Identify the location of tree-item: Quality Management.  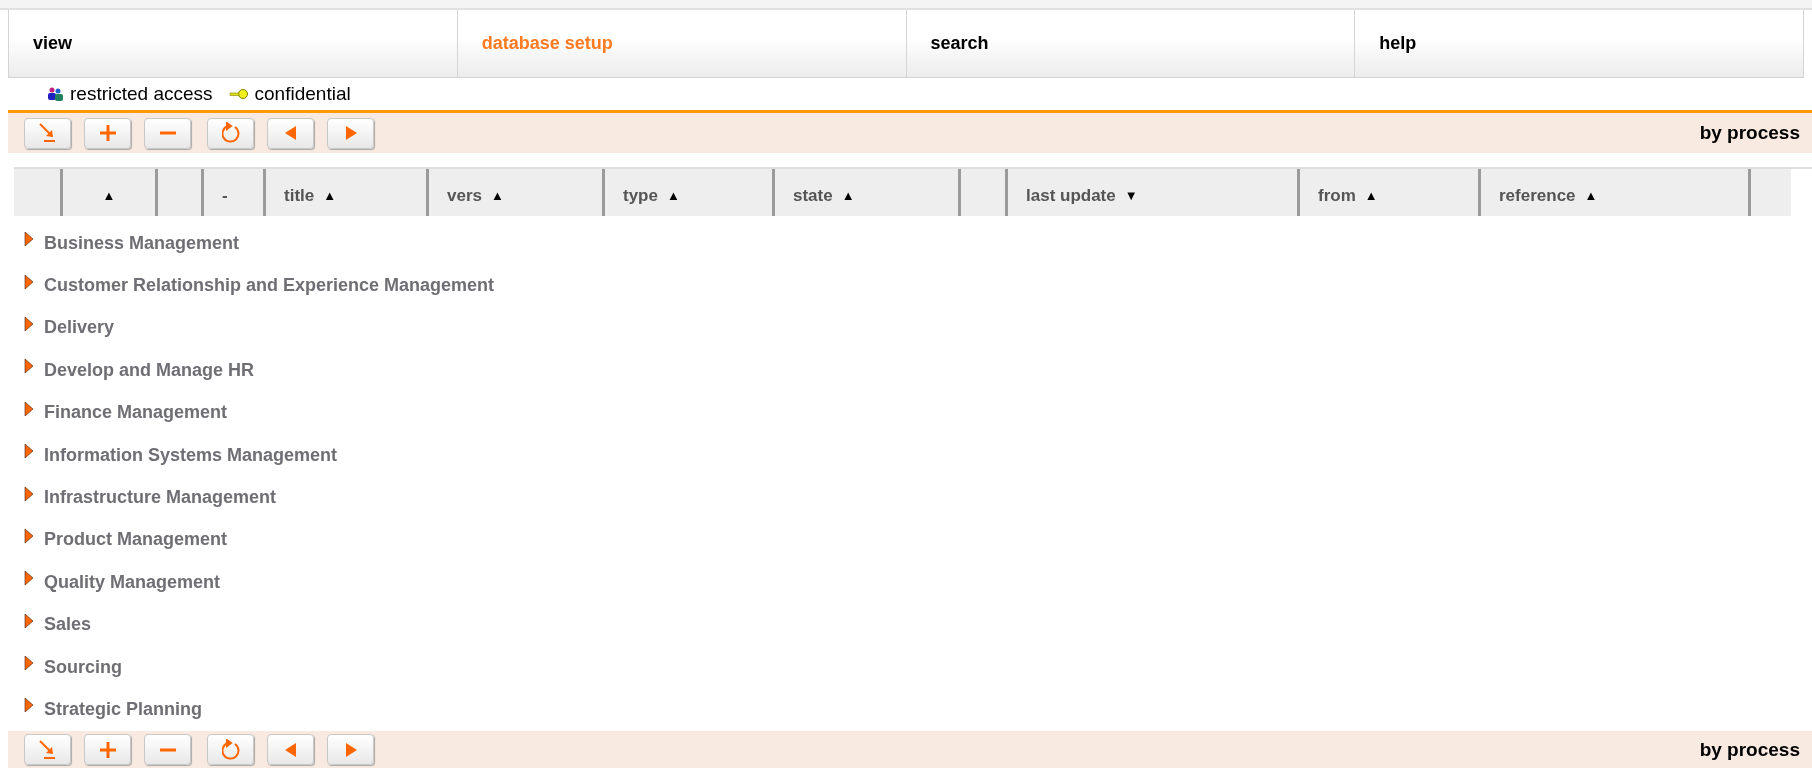
(132, 582).